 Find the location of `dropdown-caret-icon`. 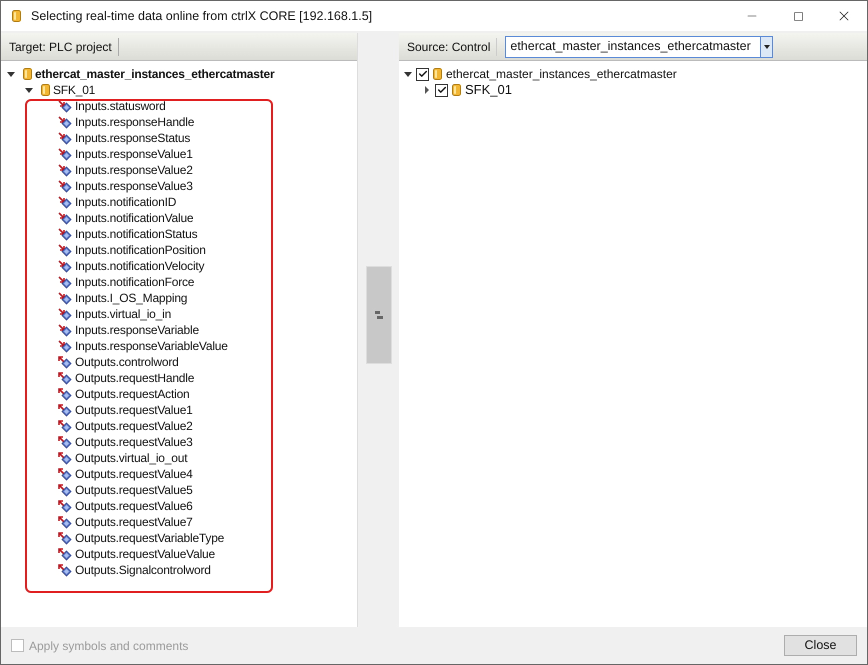

dropdown-caret-icon is located at coordinates (766, 46).